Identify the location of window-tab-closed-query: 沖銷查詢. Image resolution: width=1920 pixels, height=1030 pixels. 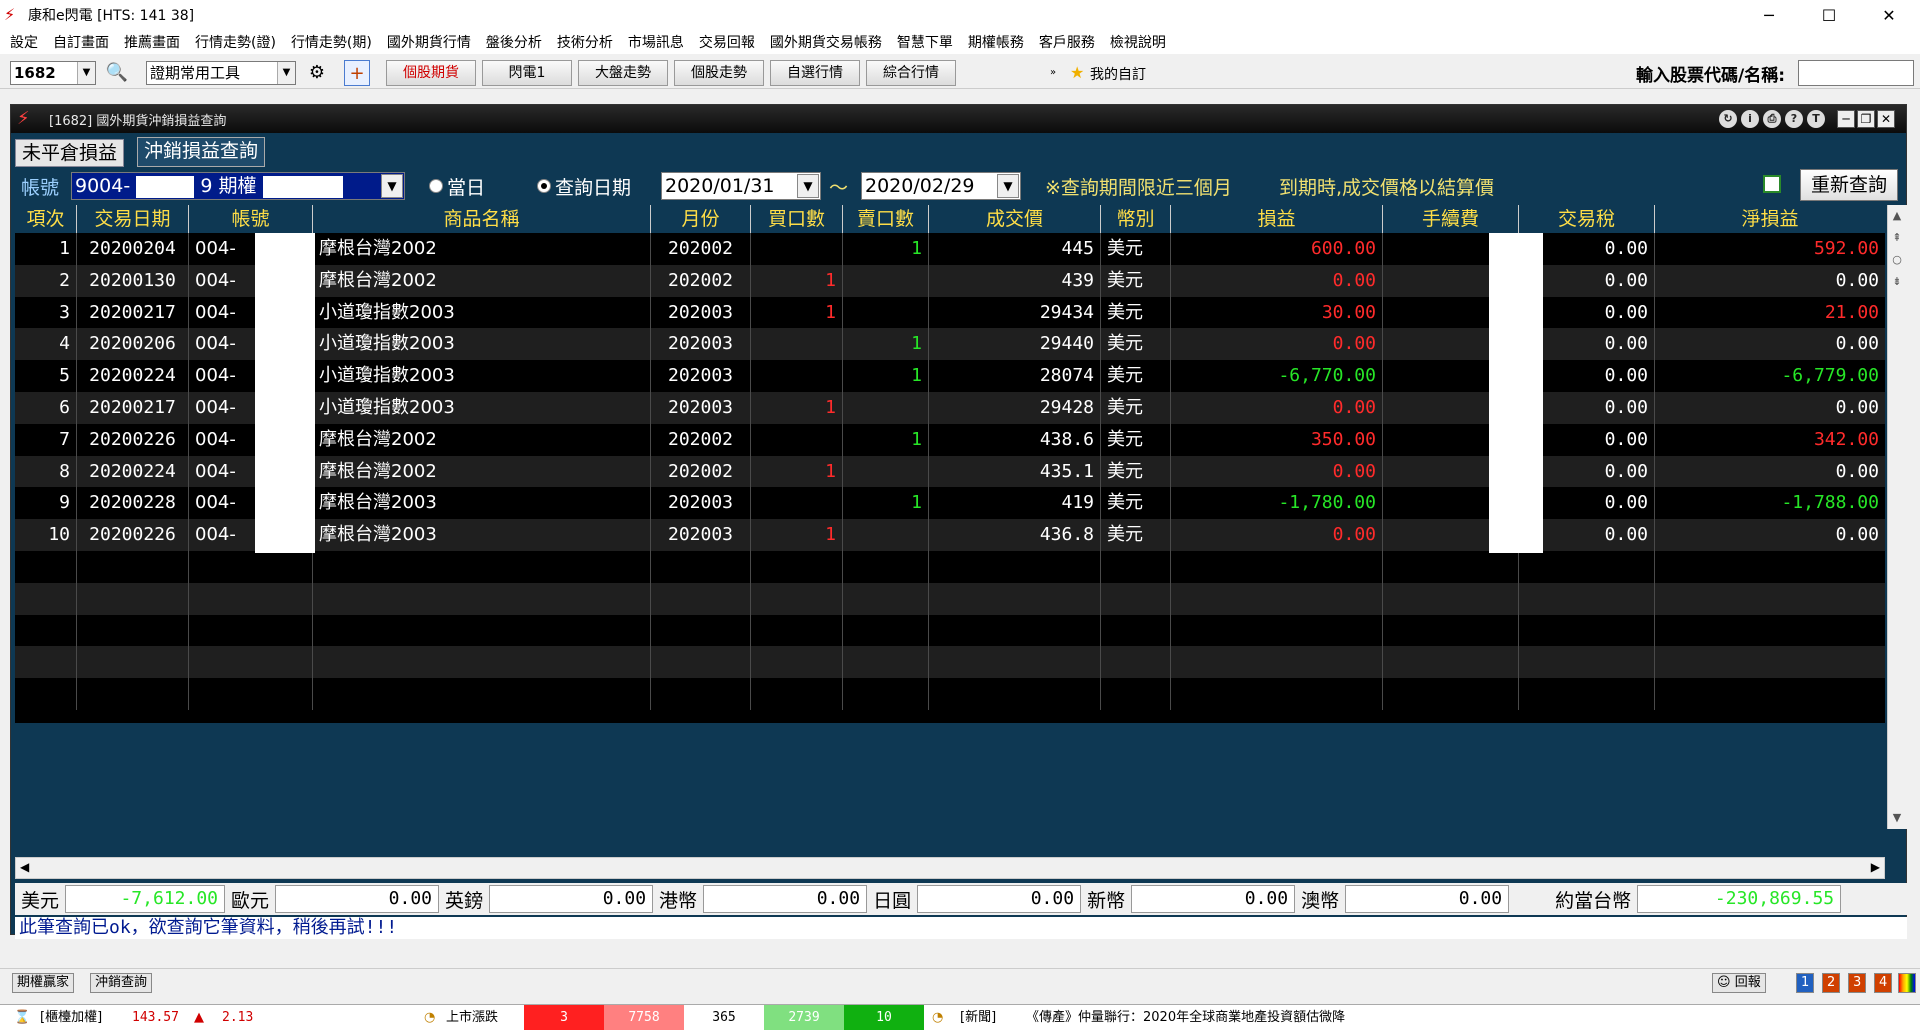
(121, 983).